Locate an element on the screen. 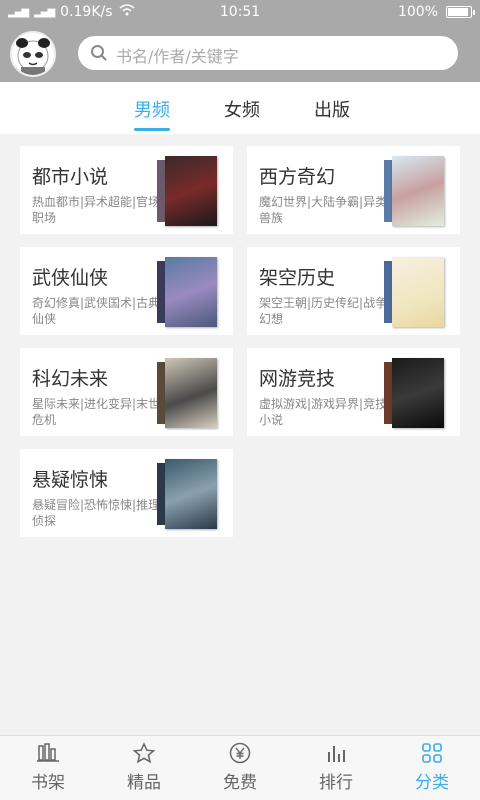 This screenshot has height=800, width=480. category-title: 科幻未来 is located at coordinates (70, 379).